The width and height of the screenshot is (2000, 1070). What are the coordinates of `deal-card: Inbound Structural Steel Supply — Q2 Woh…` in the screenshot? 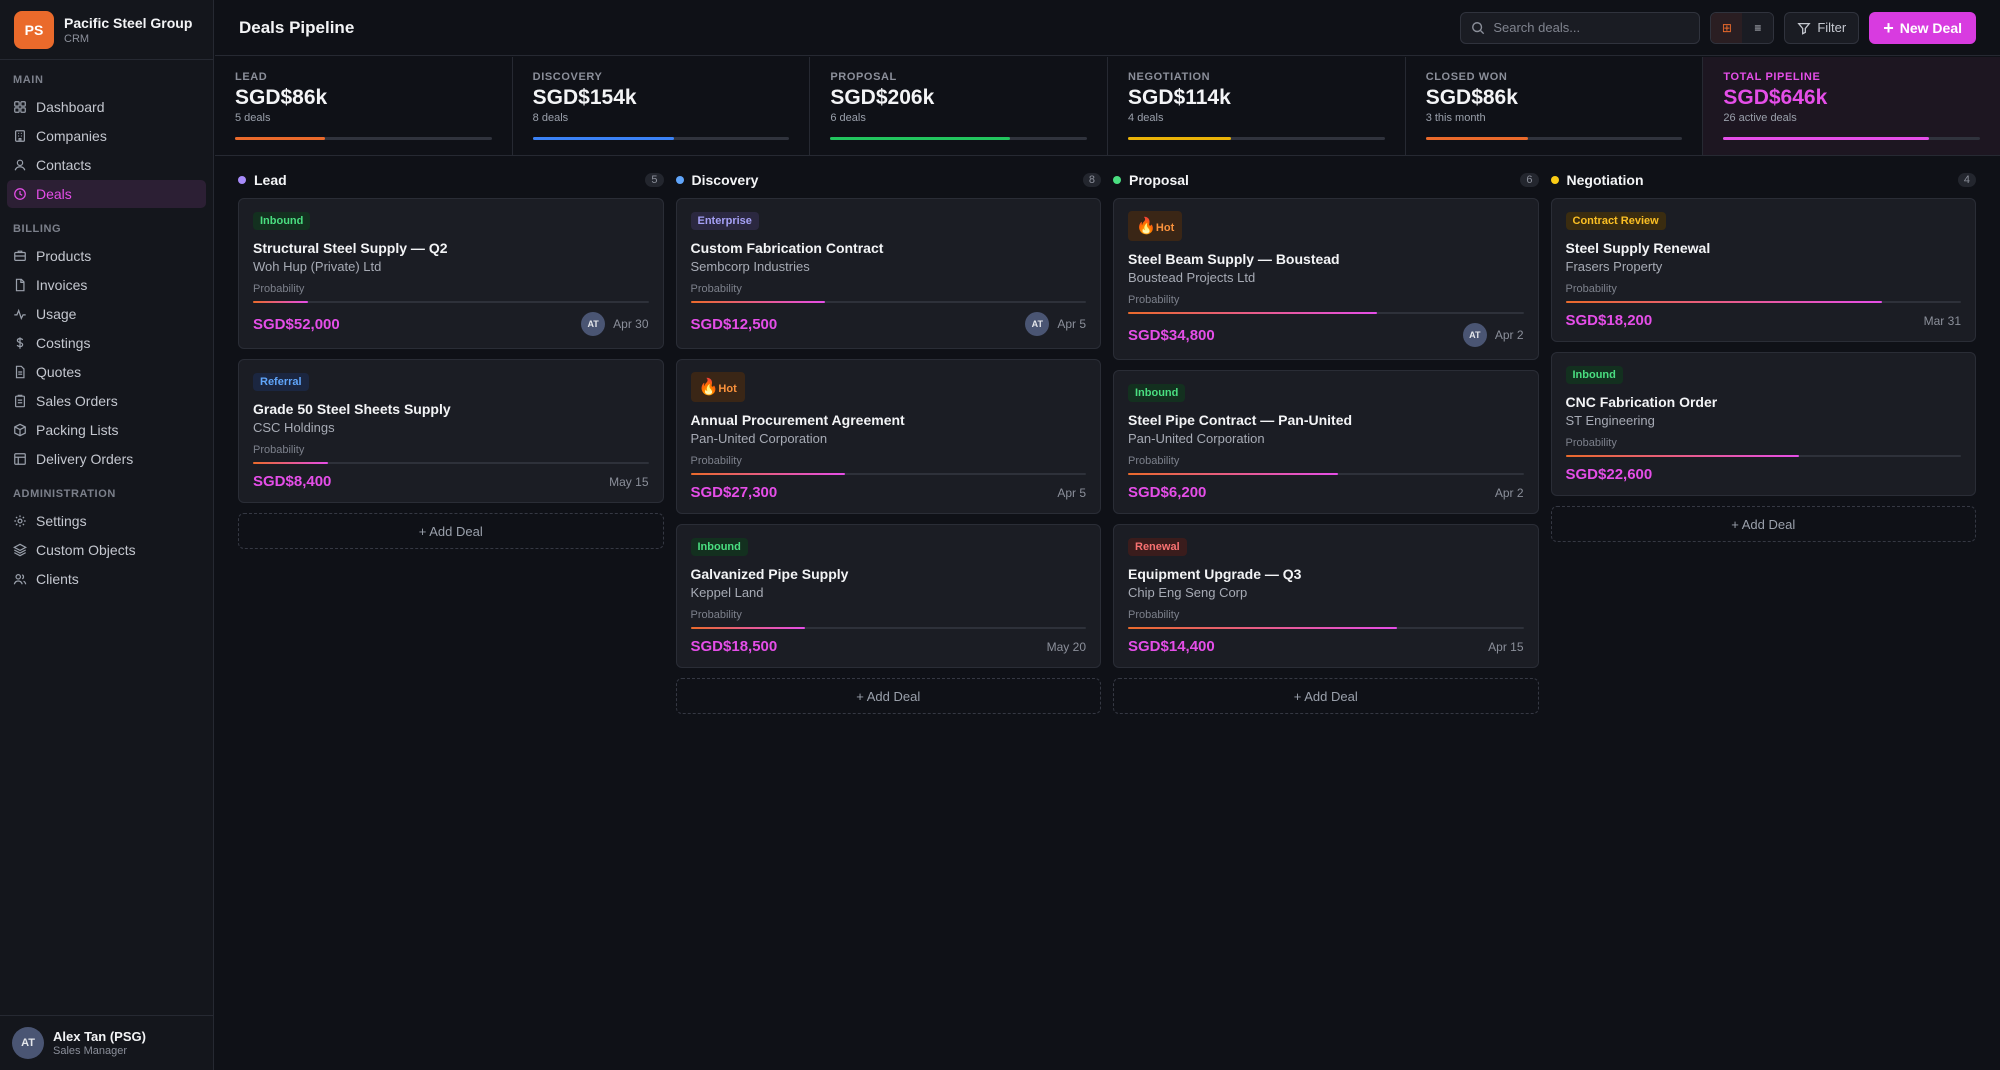 It's located at (451, 273).